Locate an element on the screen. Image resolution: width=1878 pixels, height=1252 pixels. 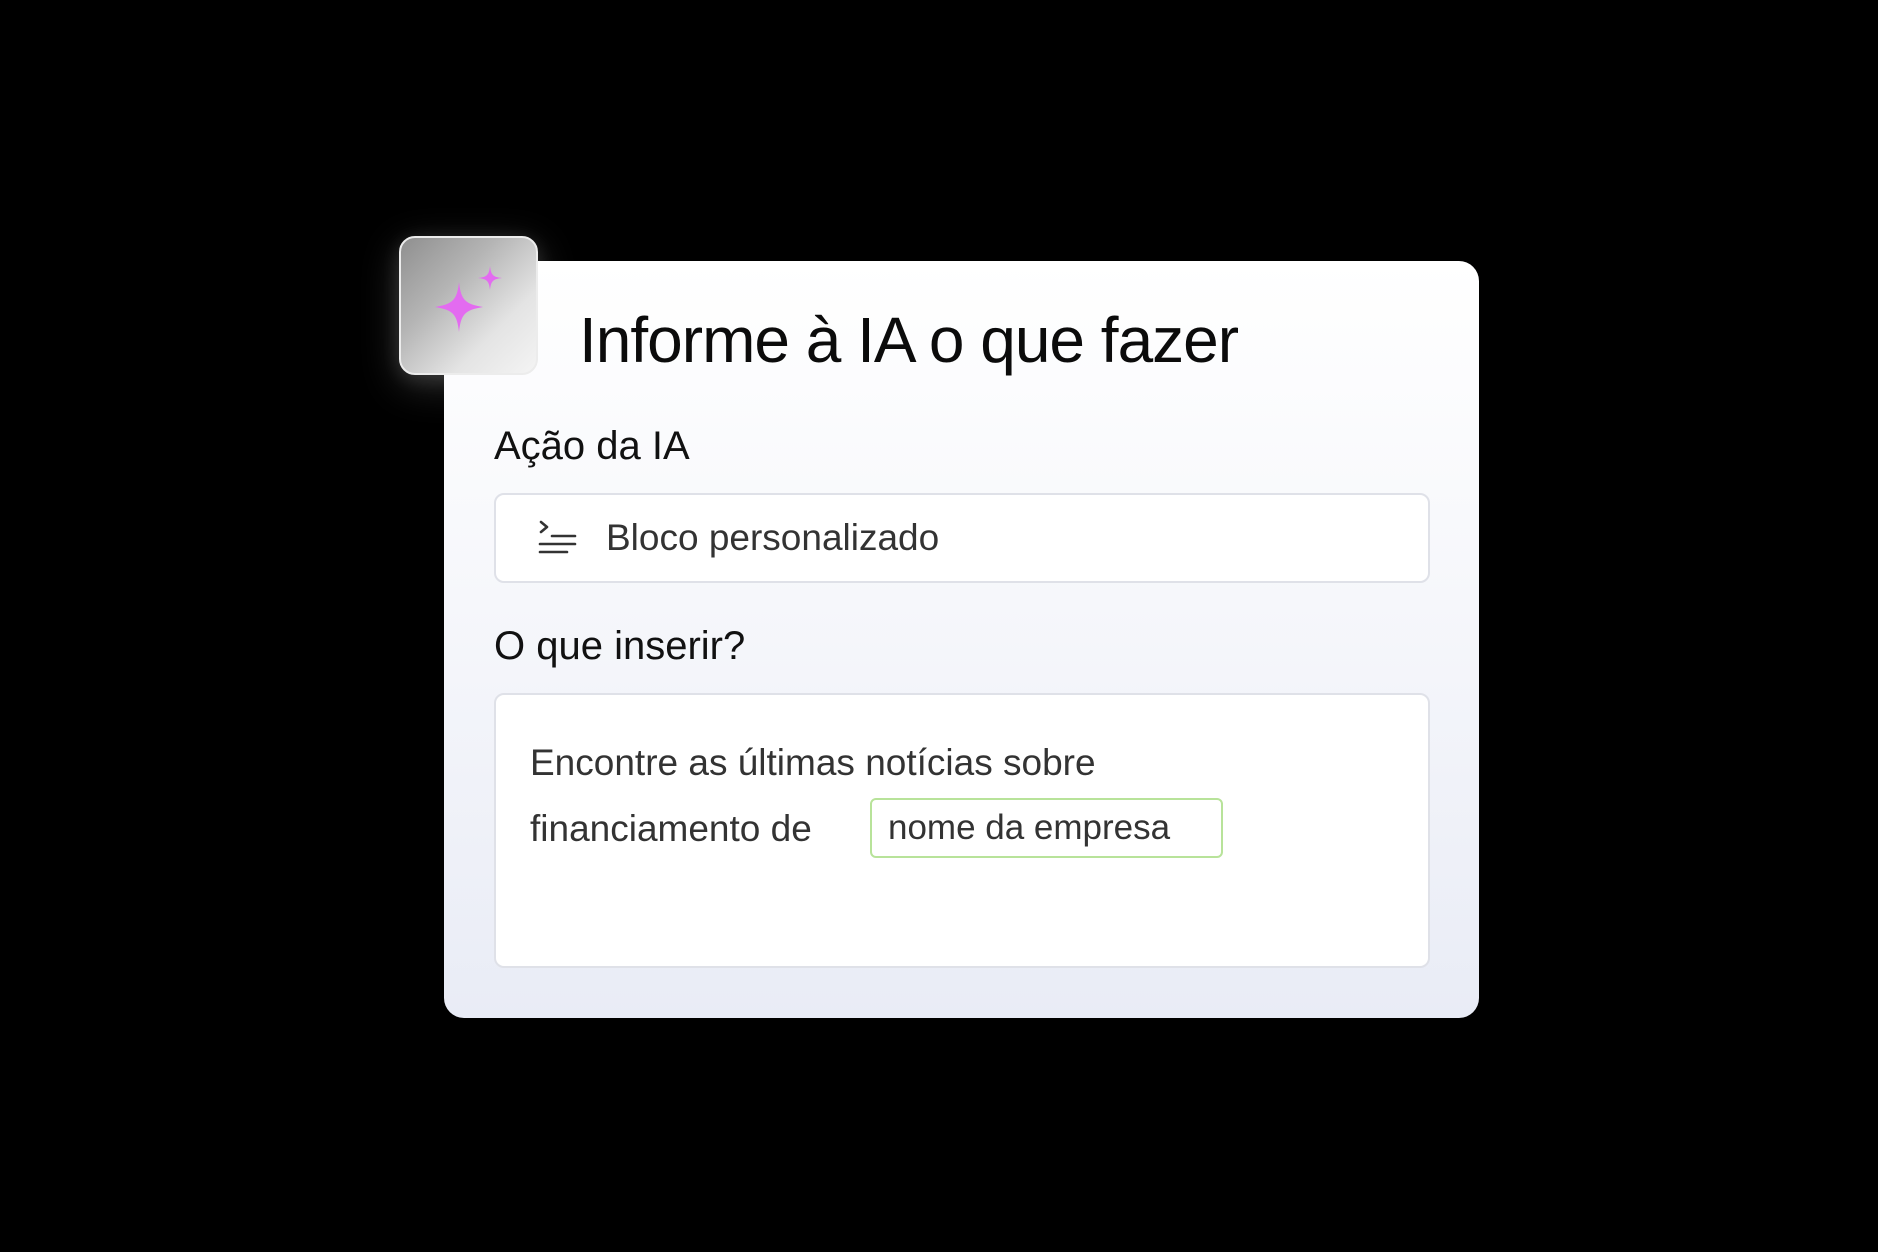
insert-label: O que inserir? is located at coordinates (620, 646).